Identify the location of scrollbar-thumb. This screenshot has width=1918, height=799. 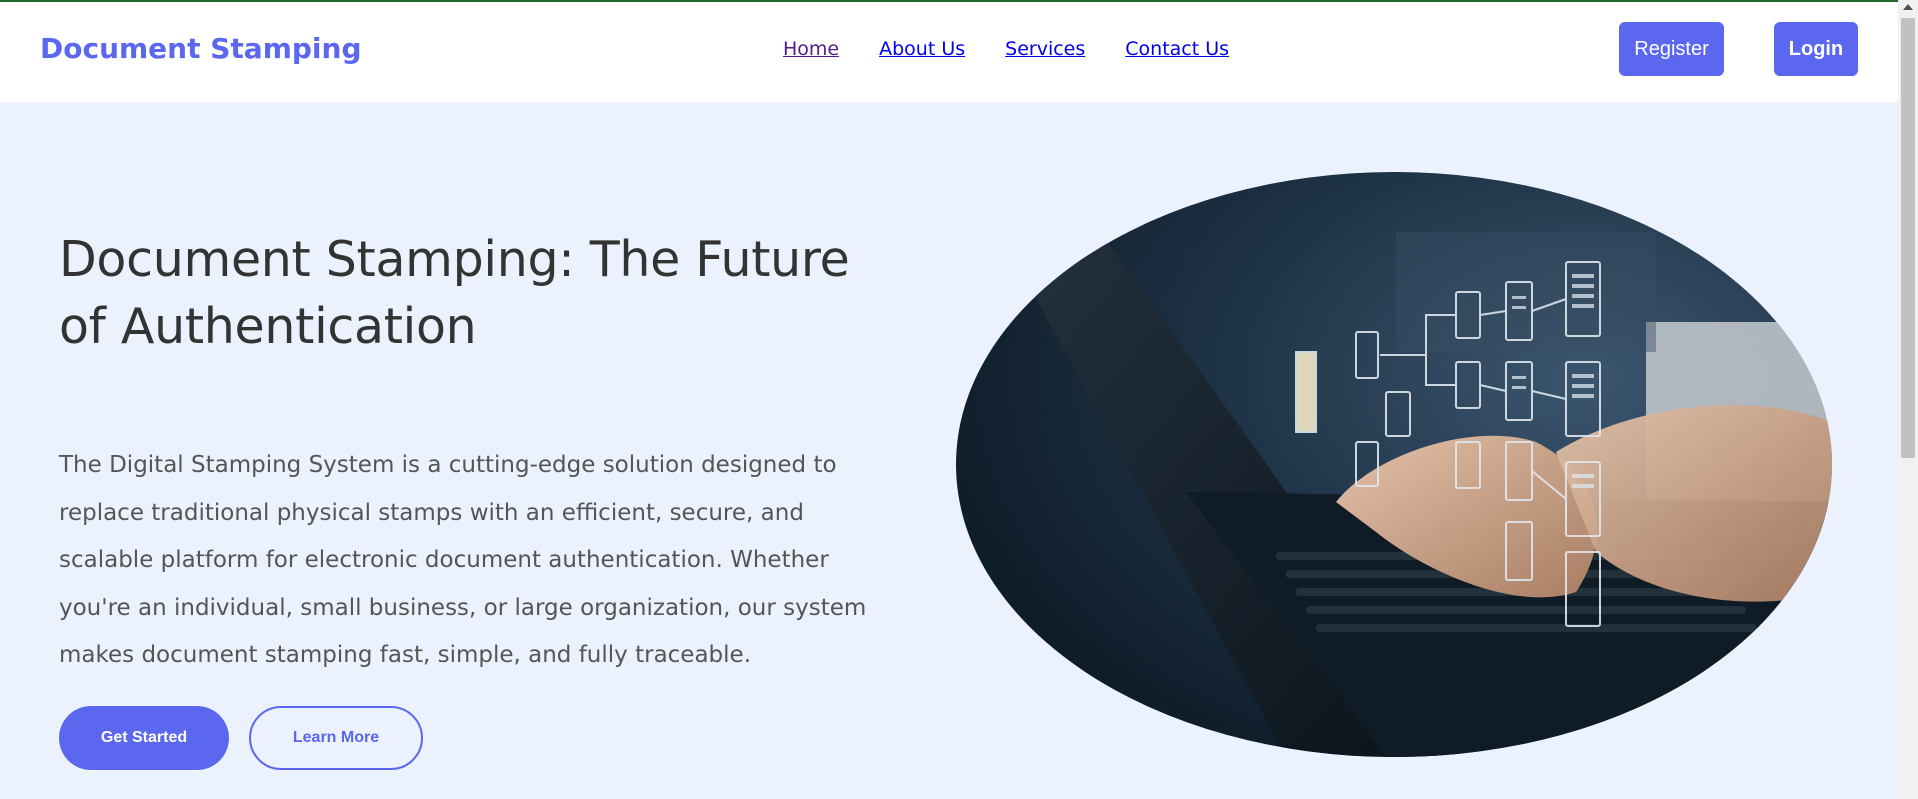
(1908, 238).